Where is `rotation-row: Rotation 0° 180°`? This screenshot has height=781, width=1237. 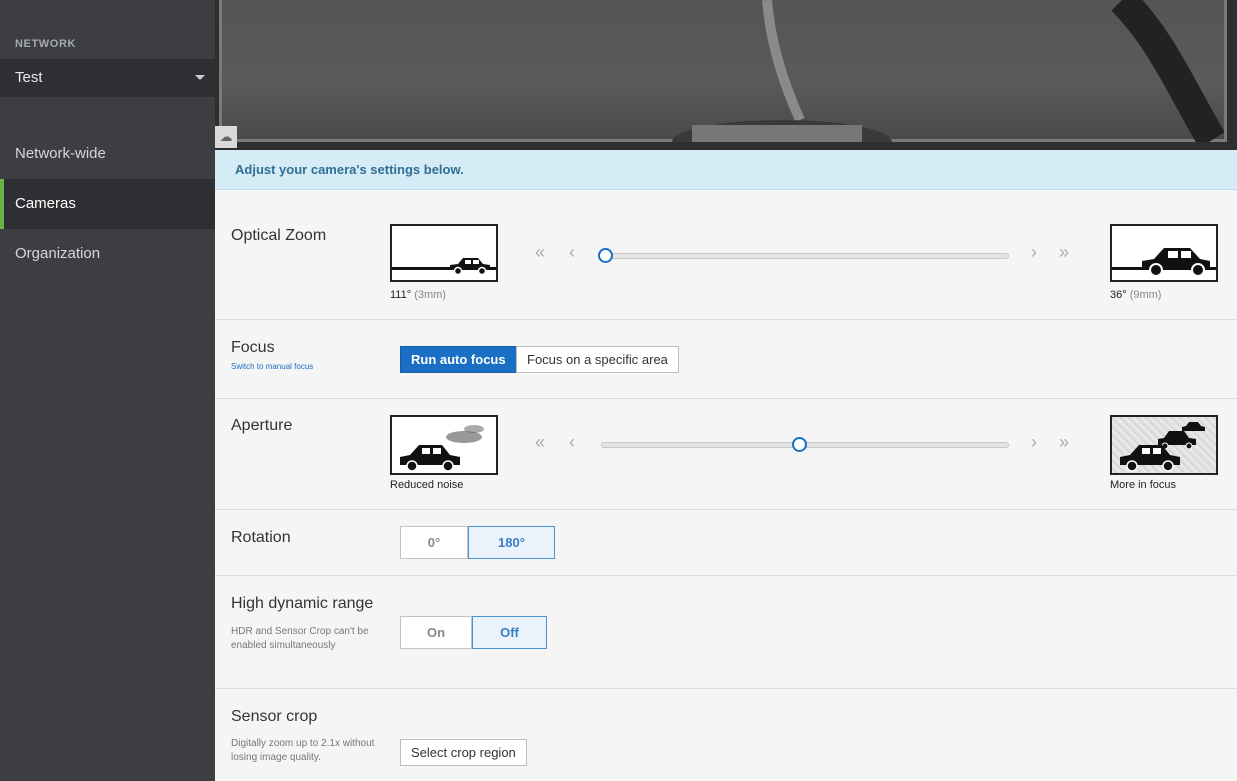
rotation-row: Rotation 0° 180° is located at coordinates (726, 543).